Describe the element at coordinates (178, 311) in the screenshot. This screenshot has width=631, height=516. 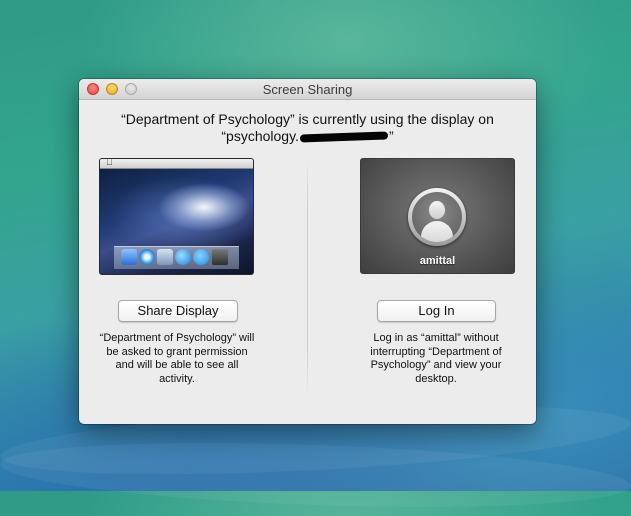
I see `share-display-button: Share Display` at that location.